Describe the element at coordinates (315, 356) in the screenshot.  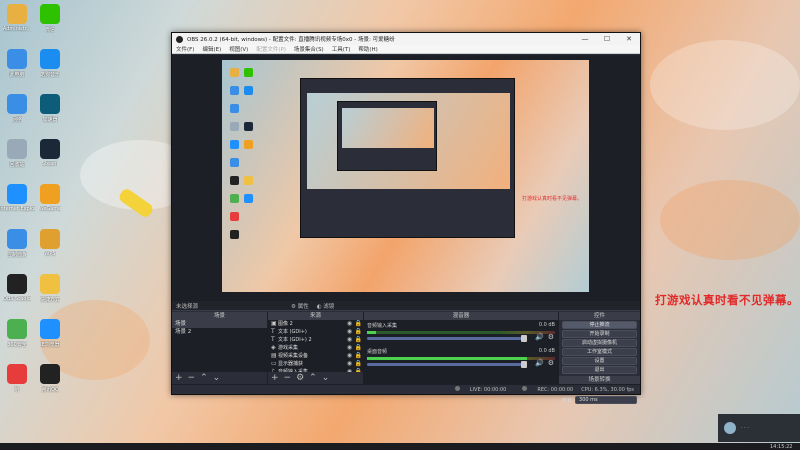
I see `source-item: ▤ 视频采集设备 ◉ 🔒` at that location.